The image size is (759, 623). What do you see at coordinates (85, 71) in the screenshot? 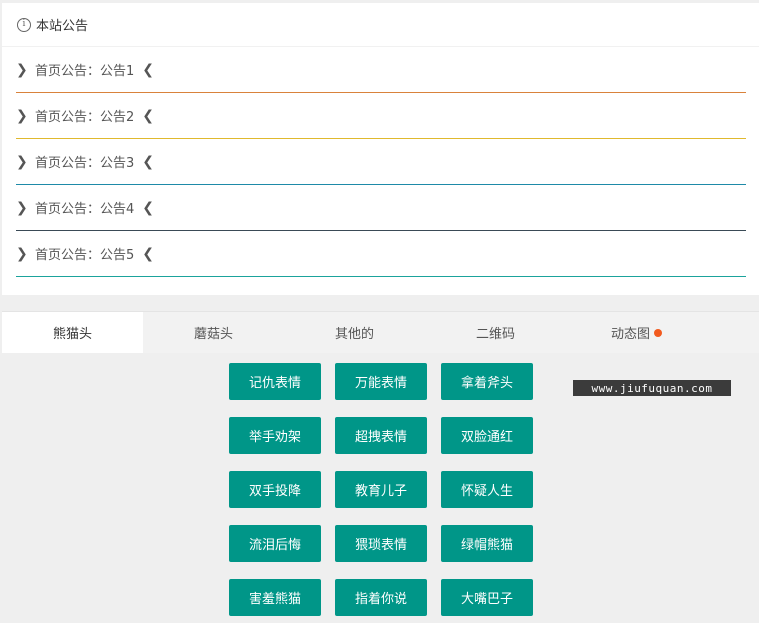
I see `notice-item-text: 首页公告：公告1` at bounding box center [85, 71].